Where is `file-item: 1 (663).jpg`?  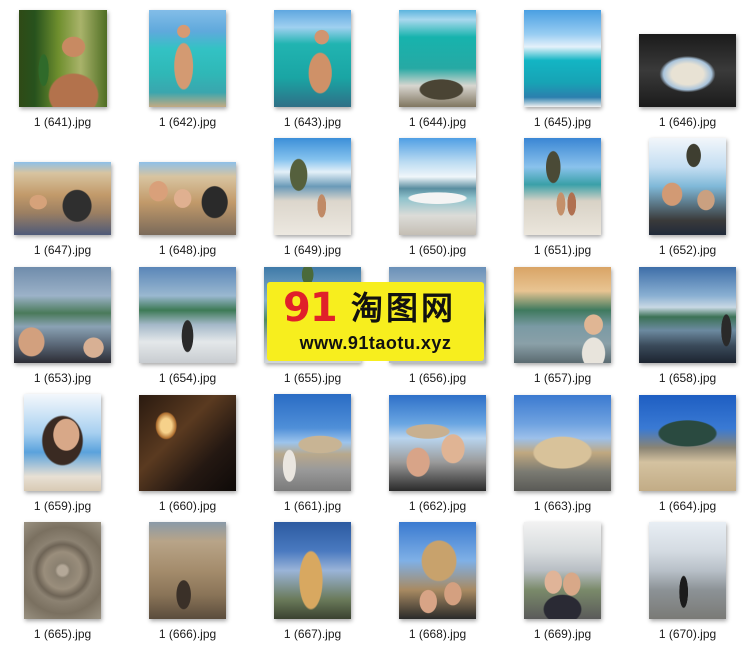
file-item: 1 (663).jpg is located at coordinates (562, 448).